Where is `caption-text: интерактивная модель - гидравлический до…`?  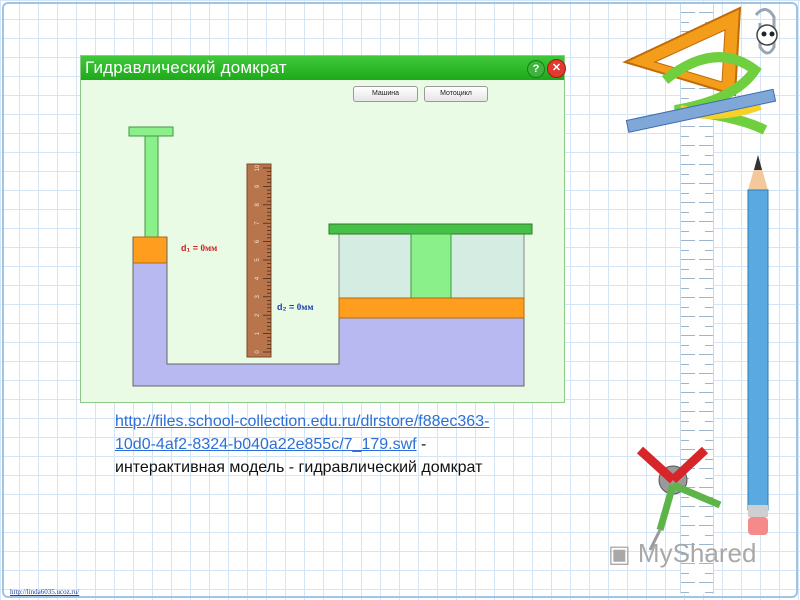
caption-text: интерактивная модель - гидравлический до… is located at coordinates (299, 467).